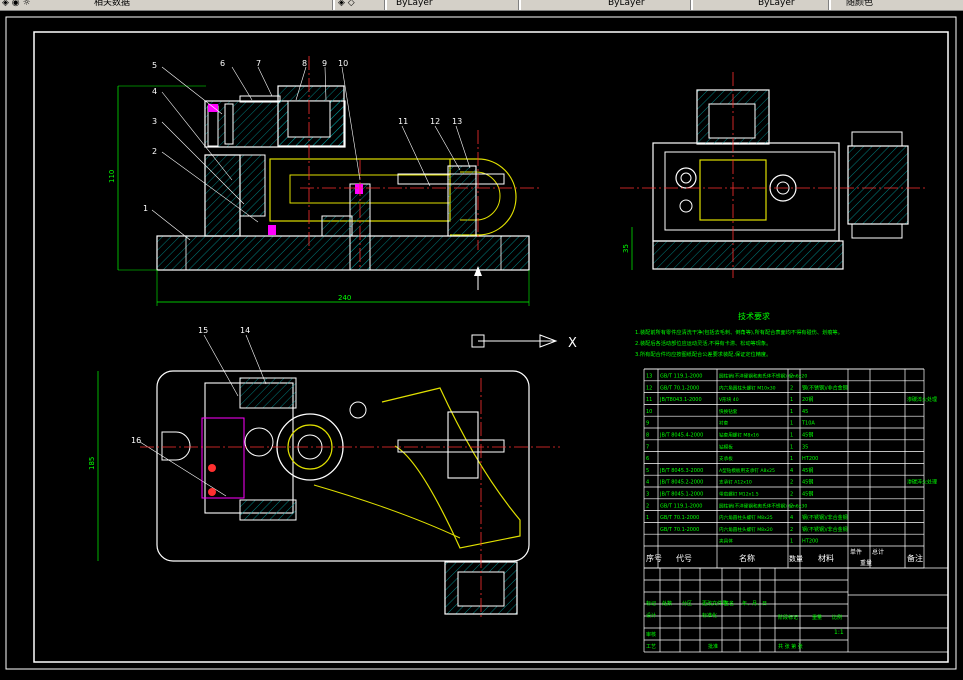 This screenshot has height=680, width=963. What do you see at coordinates (739, 494) in the screenshot?
I see `bom-cell: 带肩螺钉 M12x1.5` at bounding box center [739, 494].